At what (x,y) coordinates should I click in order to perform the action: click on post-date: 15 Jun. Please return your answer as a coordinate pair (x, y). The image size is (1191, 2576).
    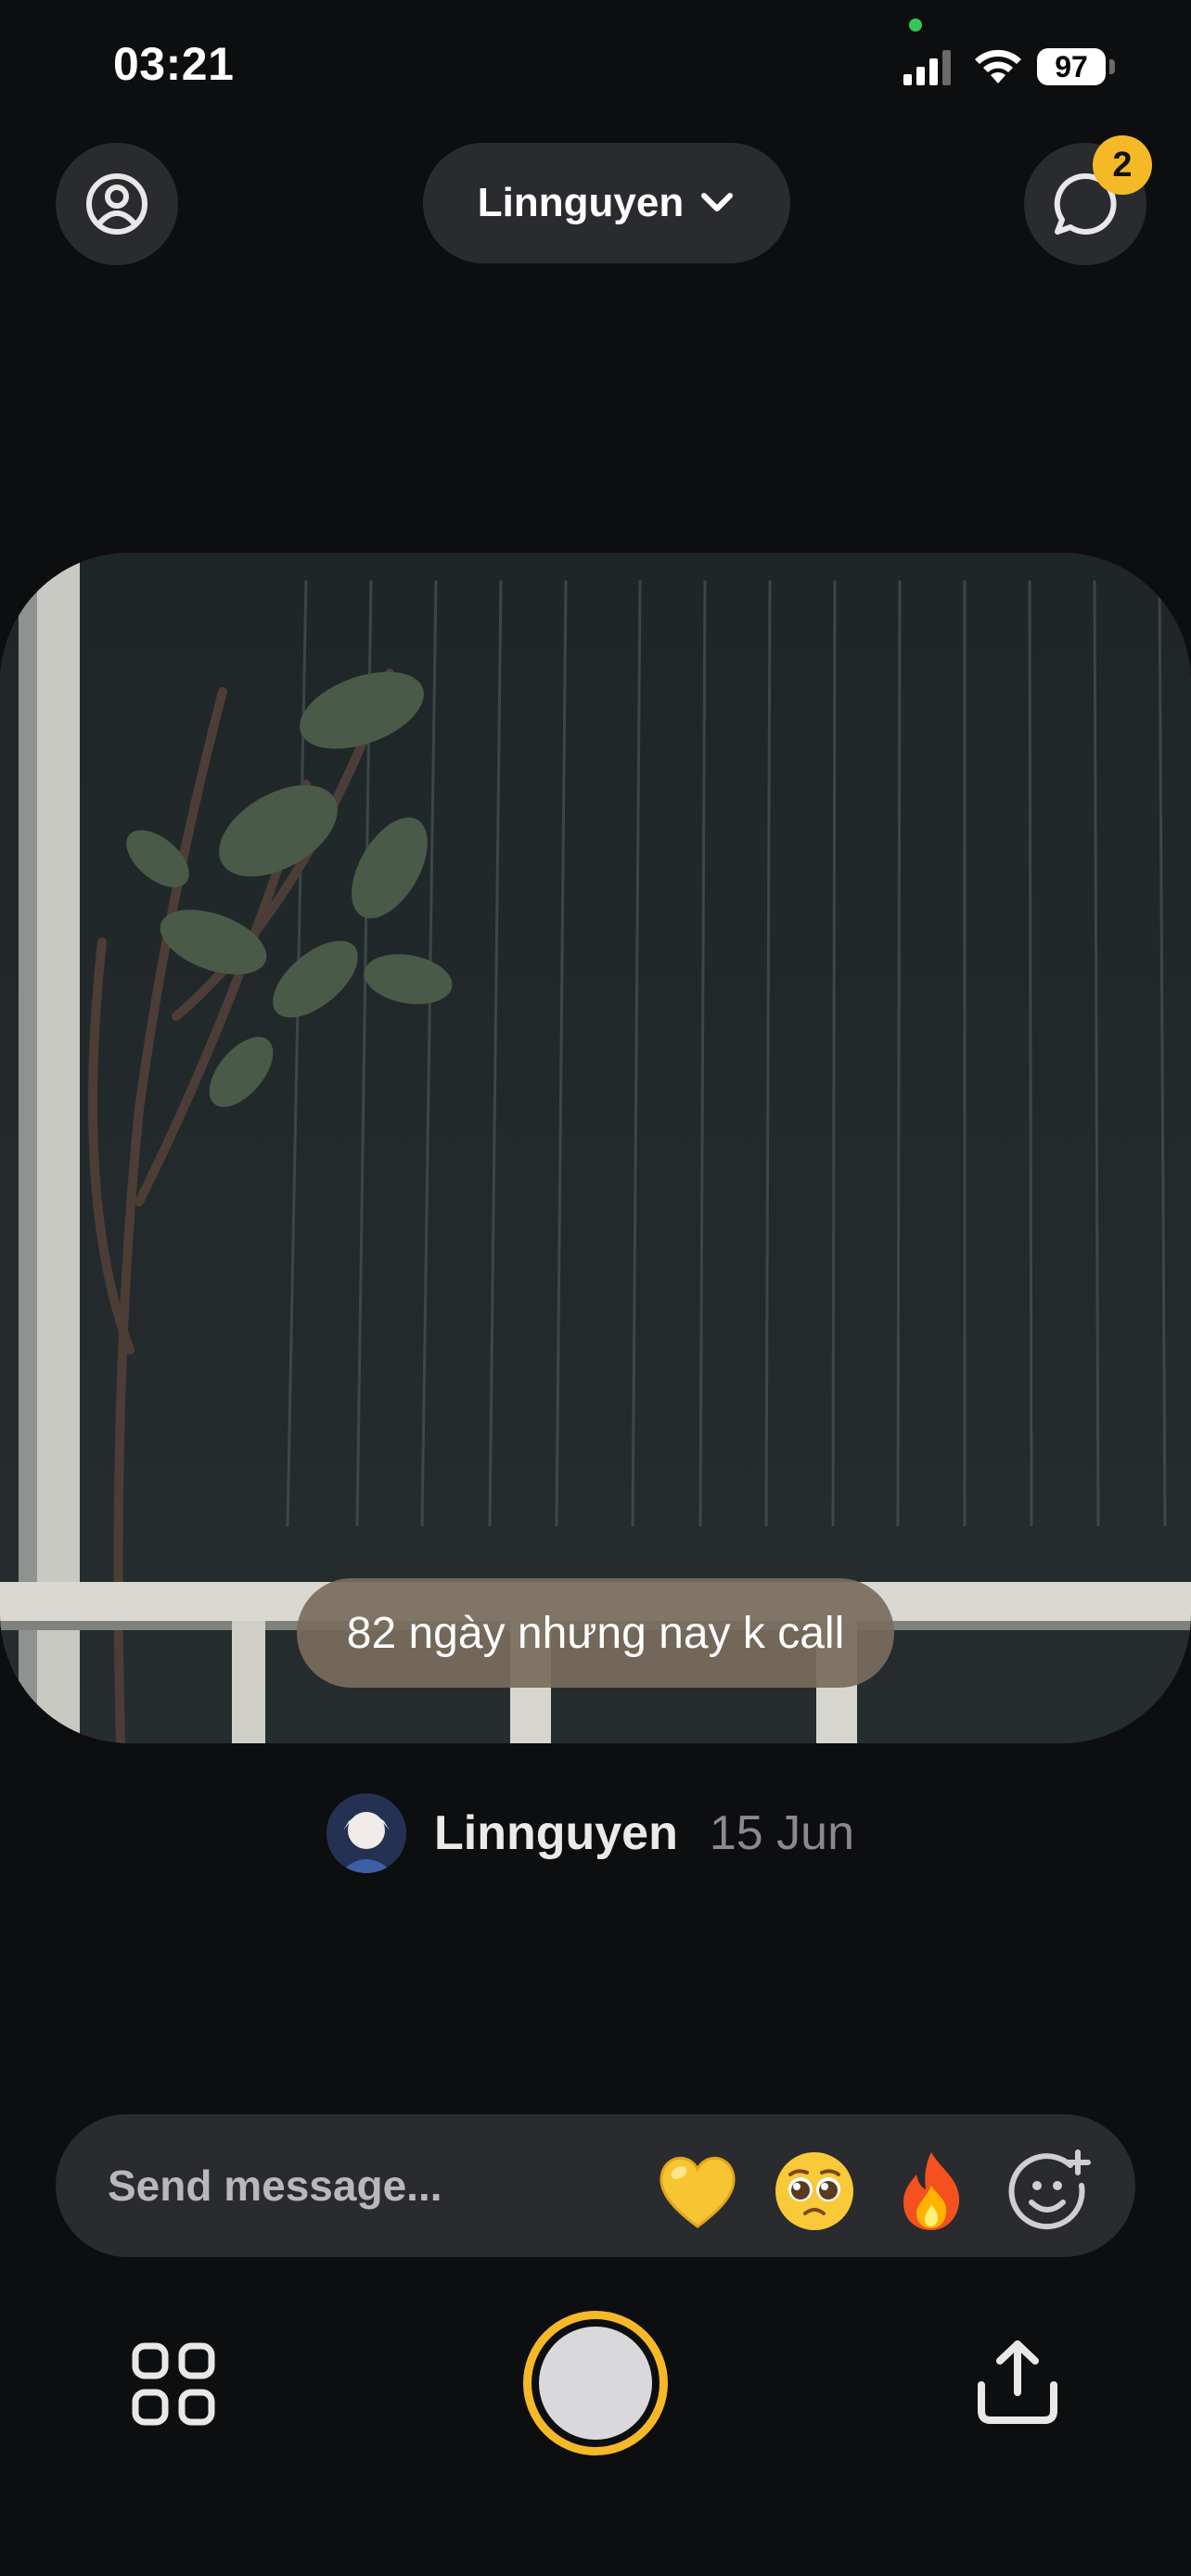
    Looking at the image, I should click on (782, 1833).